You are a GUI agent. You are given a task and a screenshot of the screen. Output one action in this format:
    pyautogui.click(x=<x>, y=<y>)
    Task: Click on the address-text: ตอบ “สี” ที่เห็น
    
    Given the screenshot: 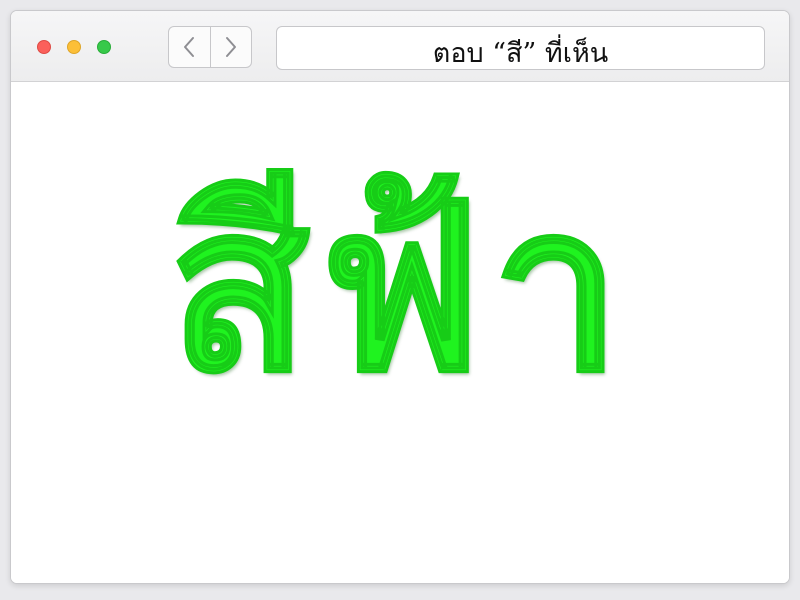 What is the action you would take?
    pyautogui.click(x=520, y=53)
    